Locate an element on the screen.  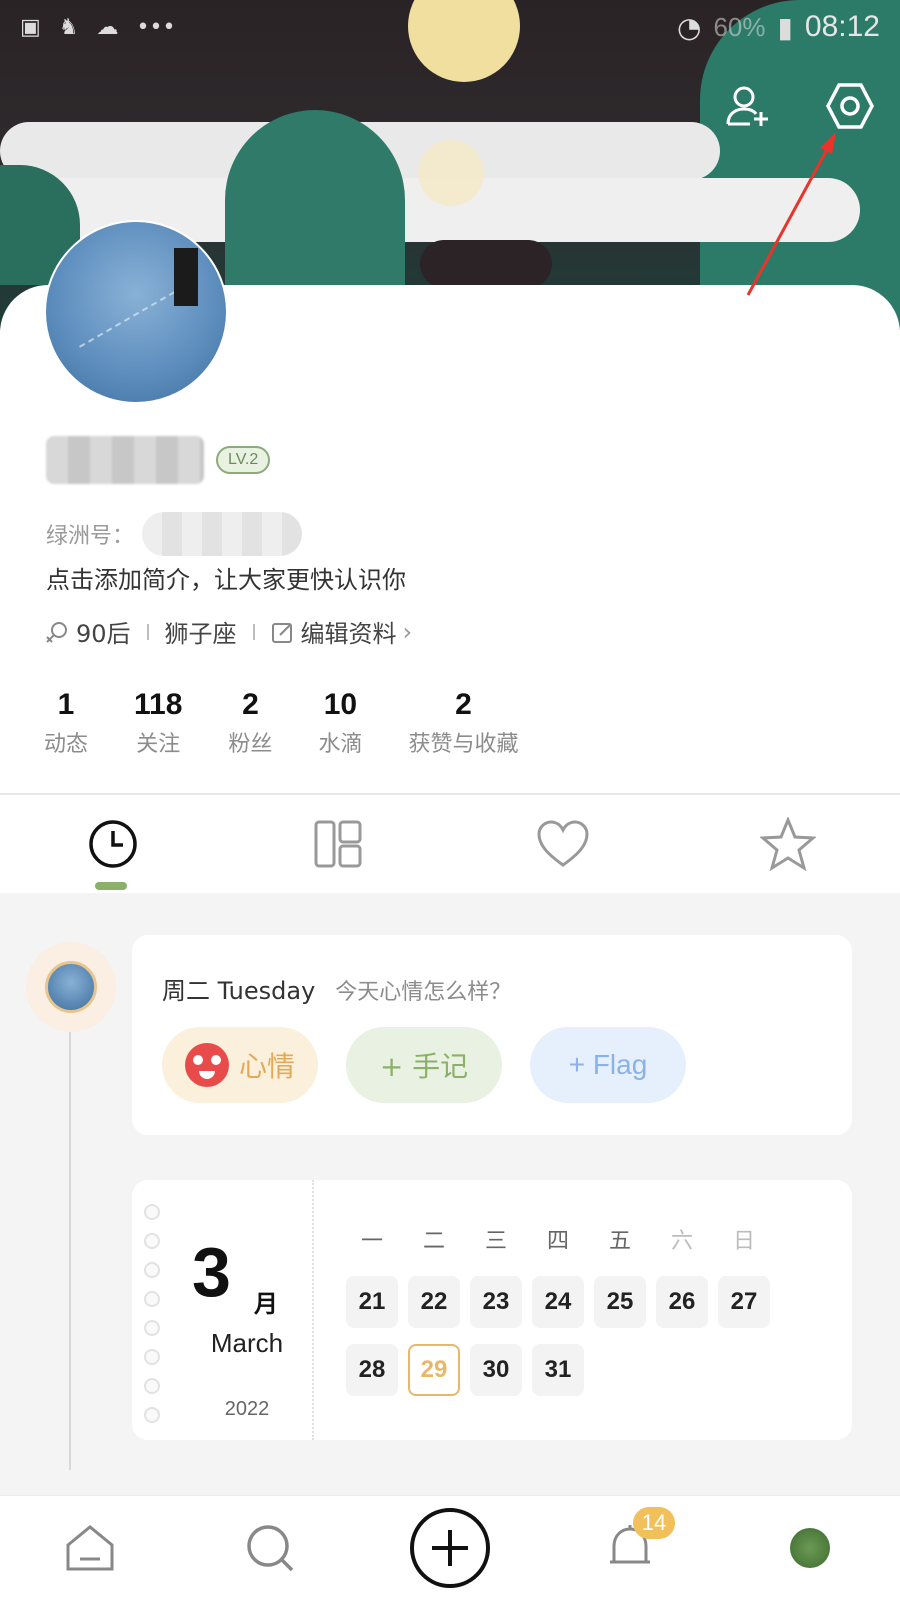
plus-icon is located at coordinates (450, 1548).